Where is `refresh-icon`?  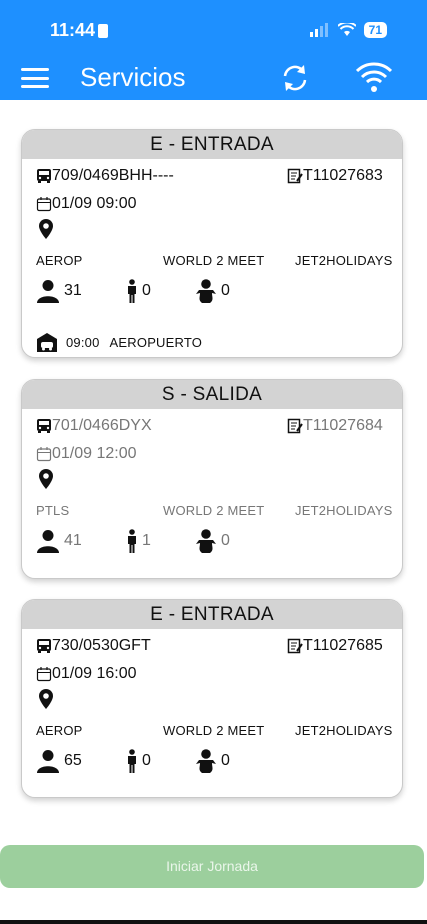 refresh-icon is located at coordinates (295, 78).